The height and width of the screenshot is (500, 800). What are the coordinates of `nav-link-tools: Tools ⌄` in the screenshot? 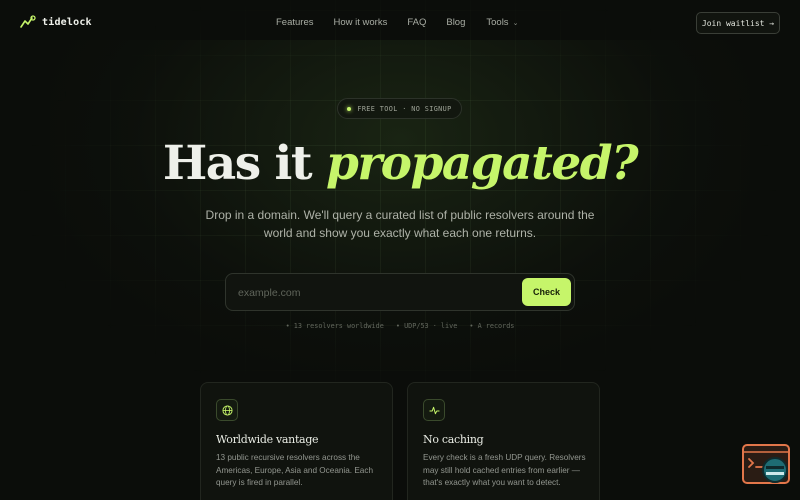 It's located at (502, 22).